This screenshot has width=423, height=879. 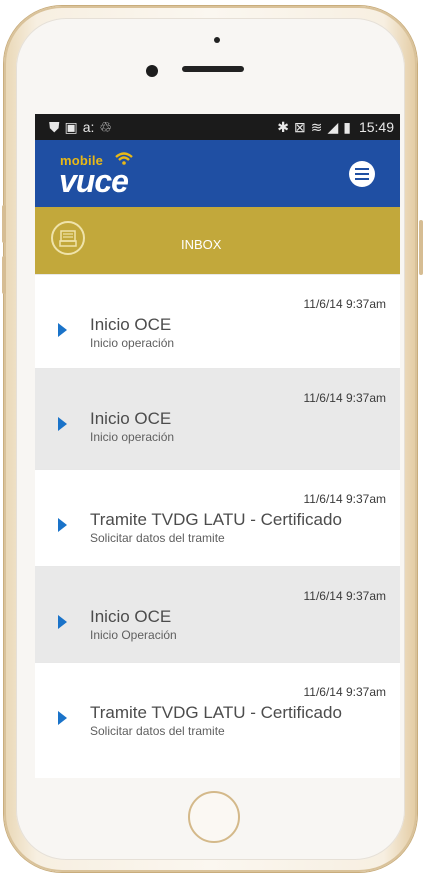 I want to click on battery-icon: ▮, so click(x=347, y=127).